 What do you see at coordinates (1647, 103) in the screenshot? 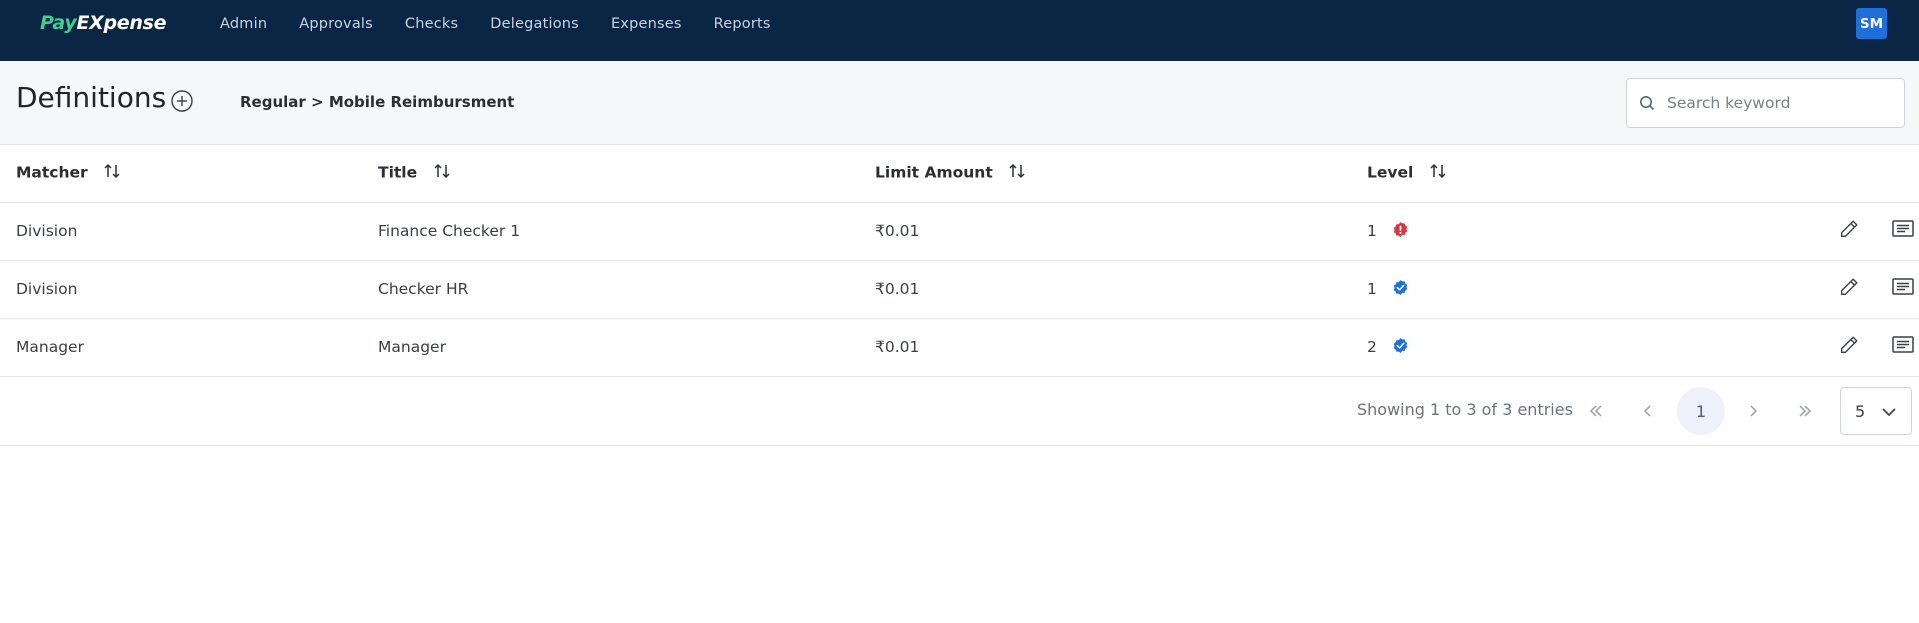
I see `search-icon` at bounding box center [1647, 103].